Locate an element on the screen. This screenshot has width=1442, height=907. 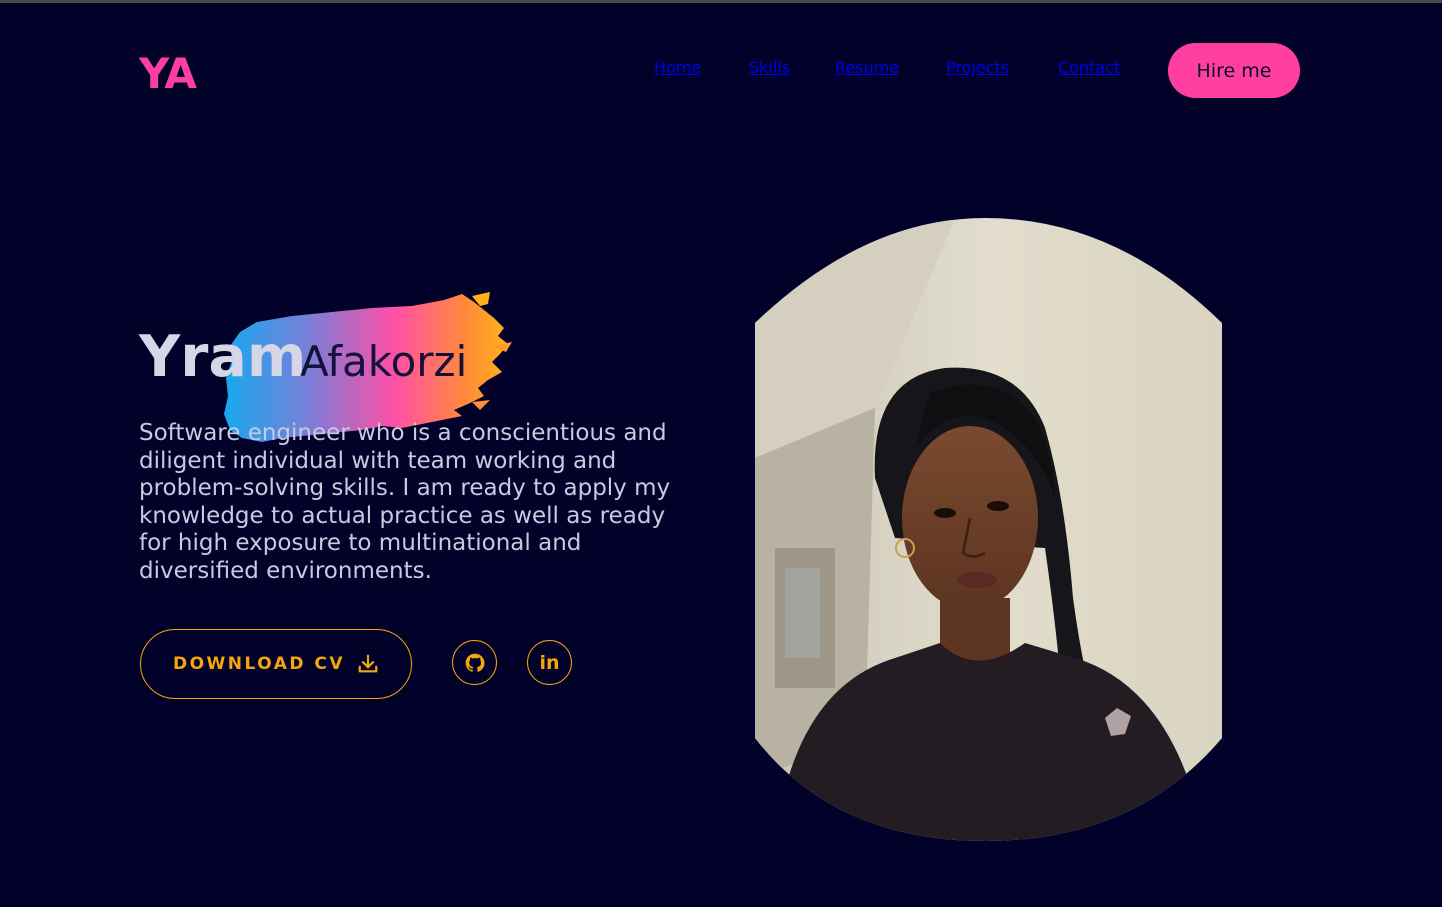
logo: YA is located at coordinates (168, 74).